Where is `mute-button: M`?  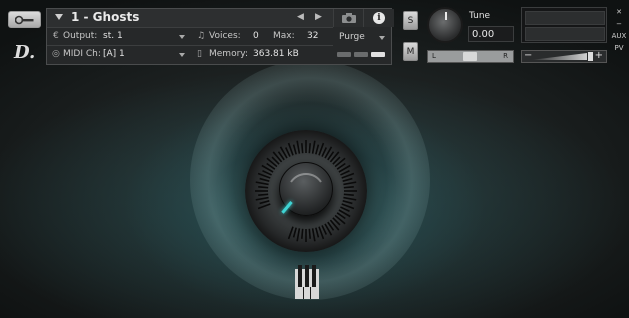
mute-button: M is located at coordinates (410, 51).